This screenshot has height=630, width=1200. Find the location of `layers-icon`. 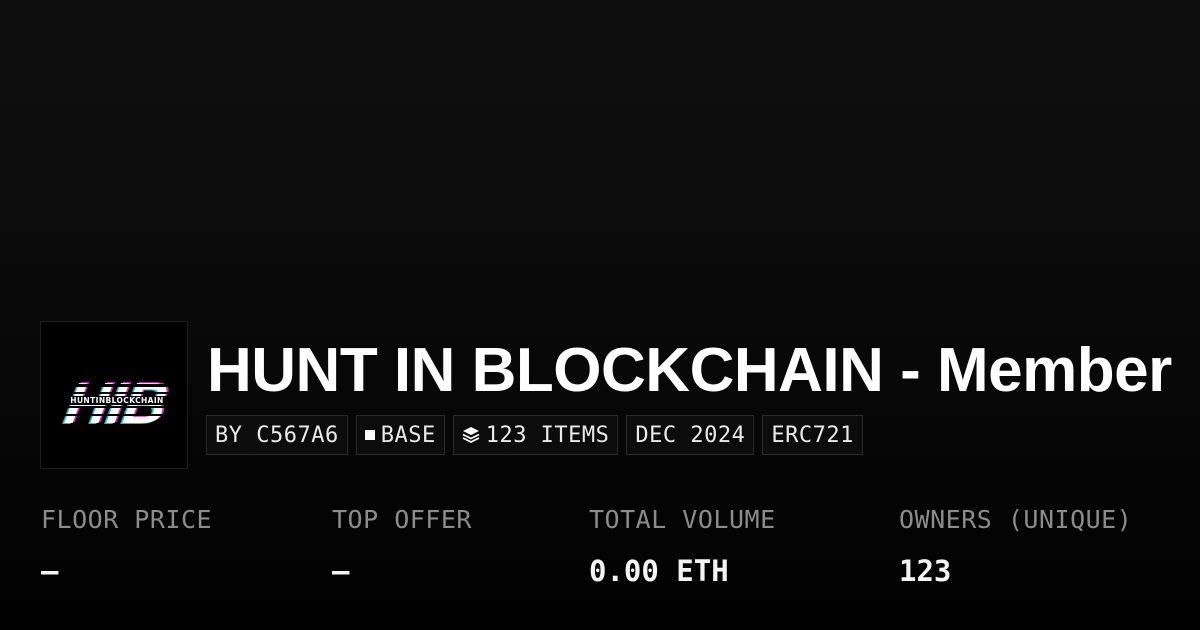

layers-icon is located at coordinates (471, 435).